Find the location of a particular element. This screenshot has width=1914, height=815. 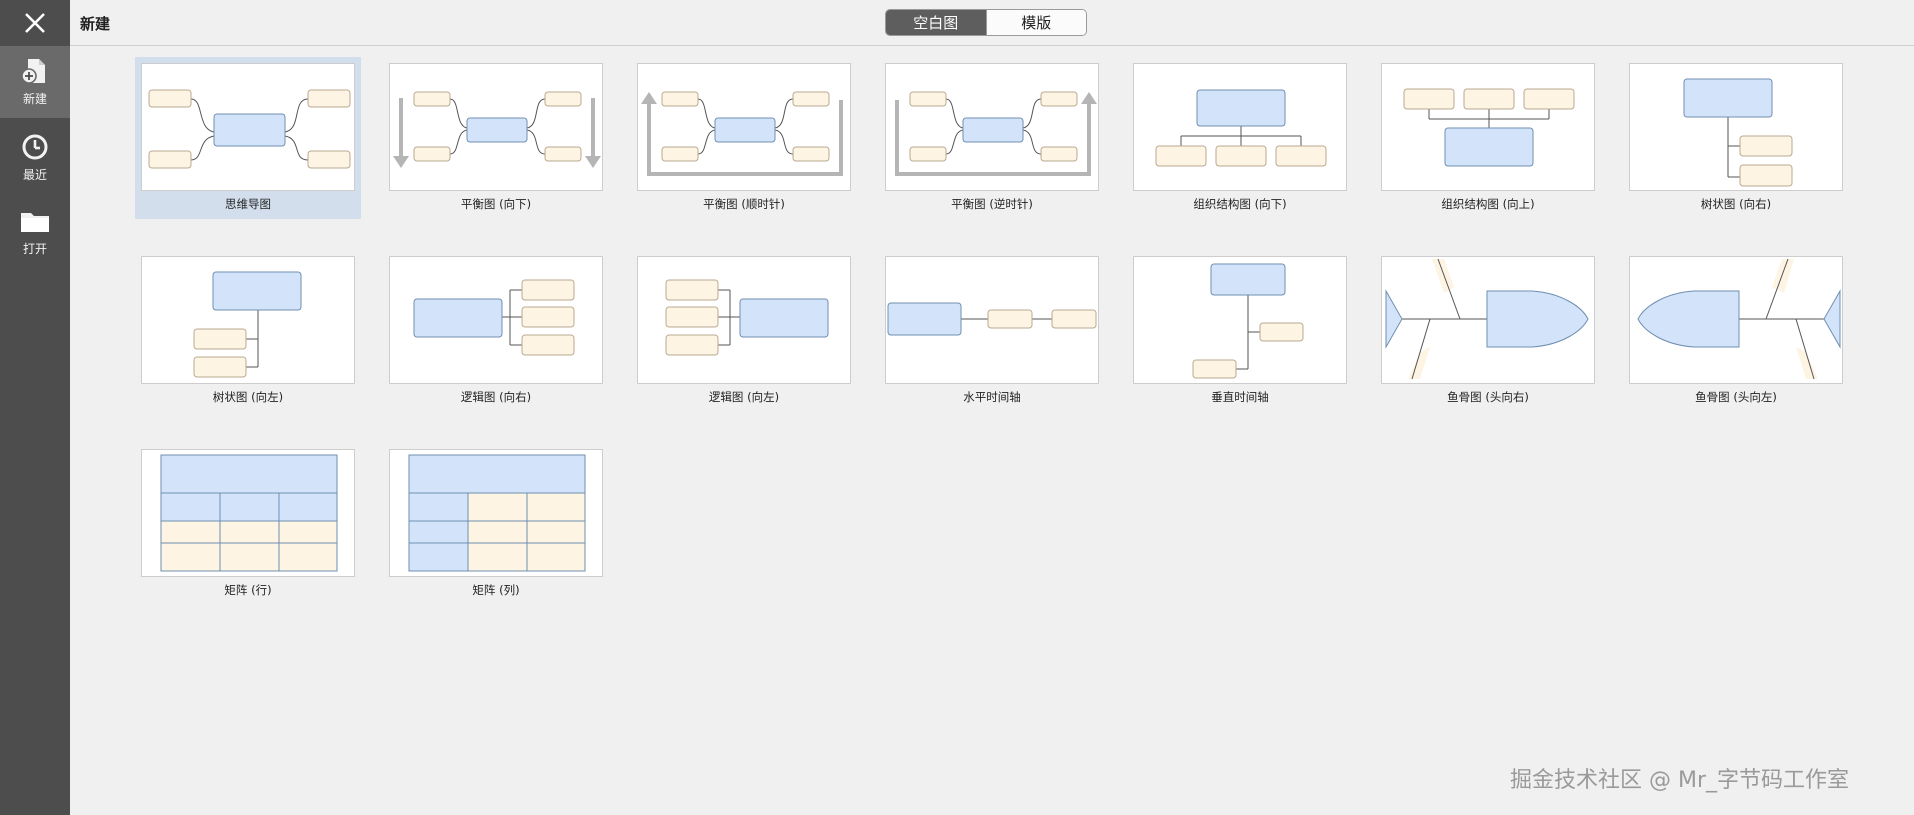

blank-tab: 空白图 is located at coordinates (936, 22).